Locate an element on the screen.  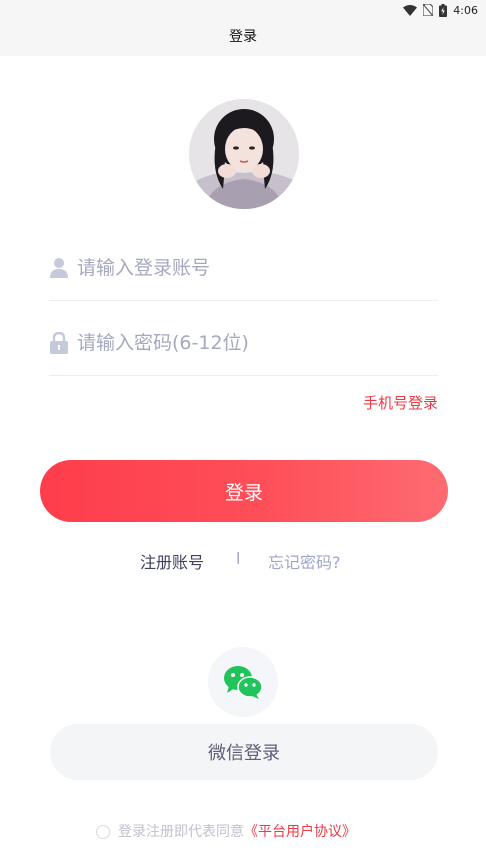
password-field is located at coordinates (243, 345).